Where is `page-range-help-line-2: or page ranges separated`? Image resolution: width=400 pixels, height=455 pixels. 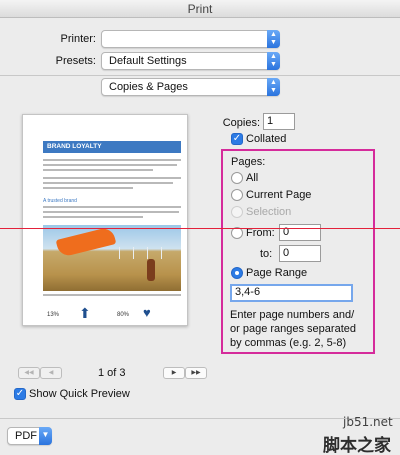
page-range-help-line-2: or page ranges separated is located at coordinates (293, 329).